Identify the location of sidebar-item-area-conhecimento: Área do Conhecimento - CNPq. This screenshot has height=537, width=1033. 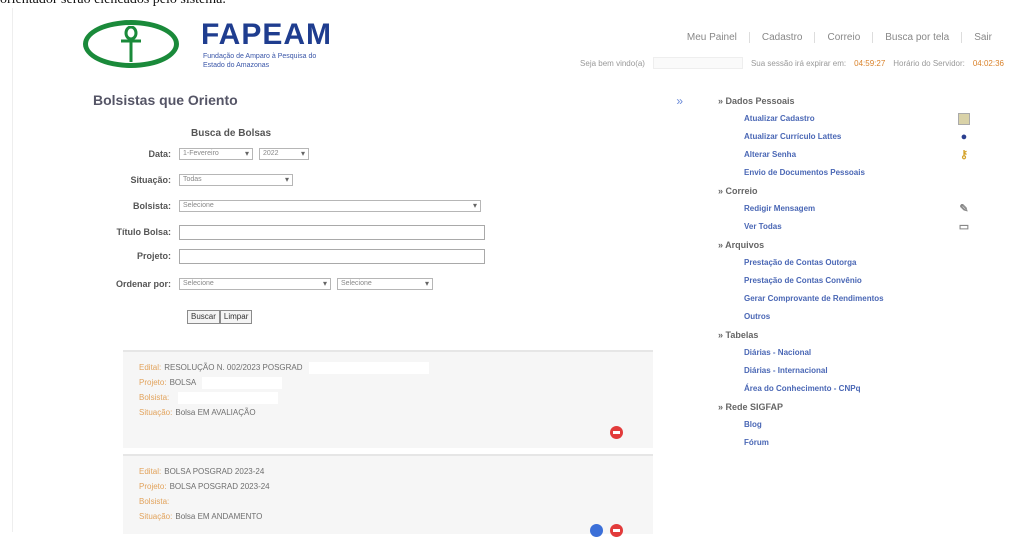
(848, 389).